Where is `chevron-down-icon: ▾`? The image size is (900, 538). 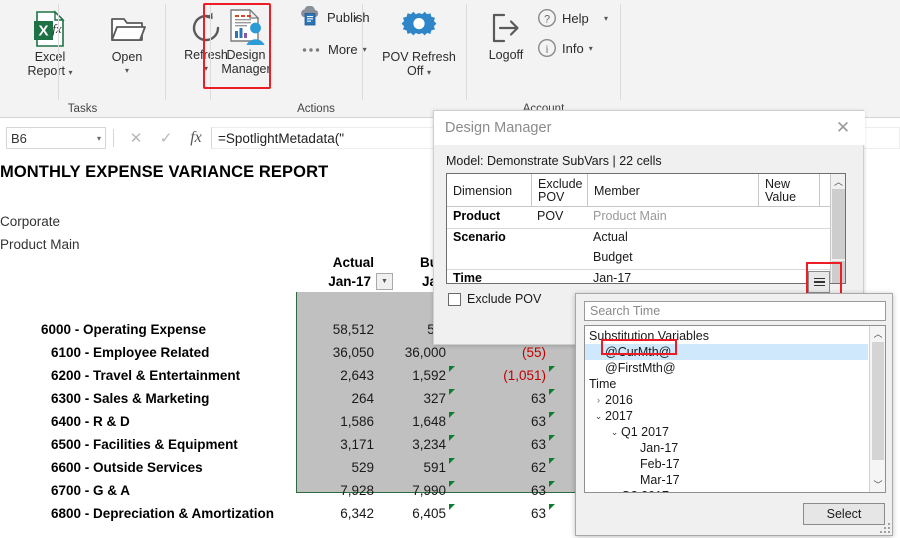
chevron-down-icon: ▾ is located at coordinates (99, 138).